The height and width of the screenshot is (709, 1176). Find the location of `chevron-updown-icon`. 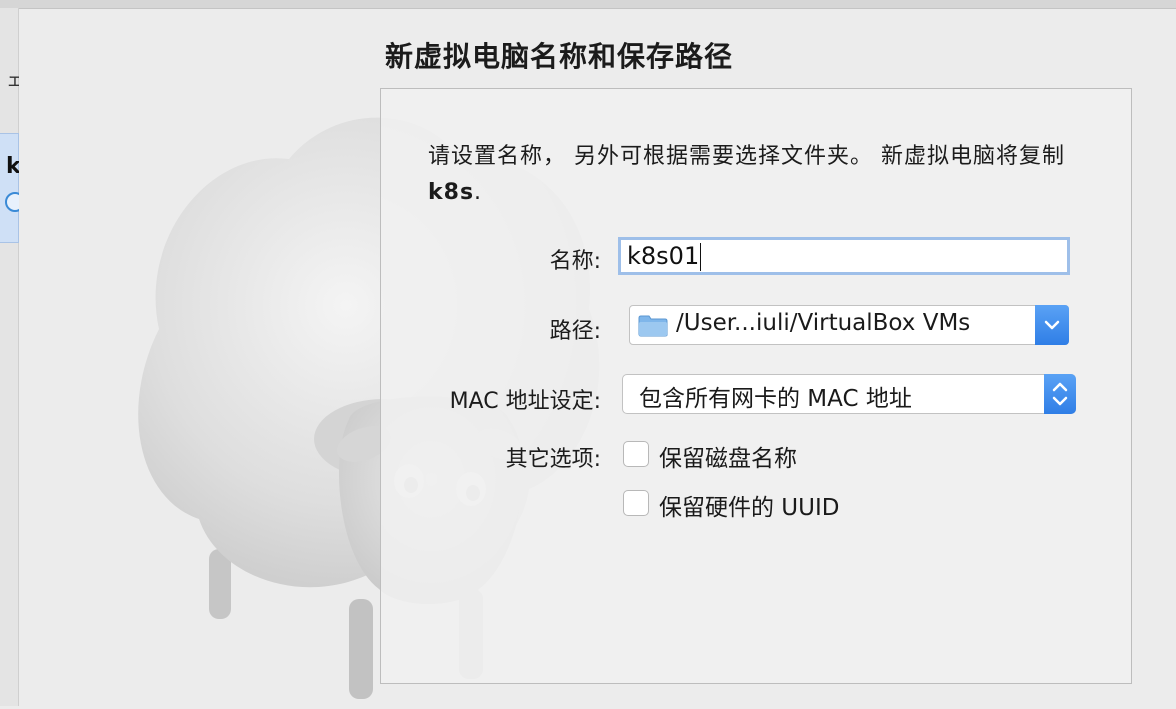

chevron-updown-icon is located at coordinates (1060, 394).